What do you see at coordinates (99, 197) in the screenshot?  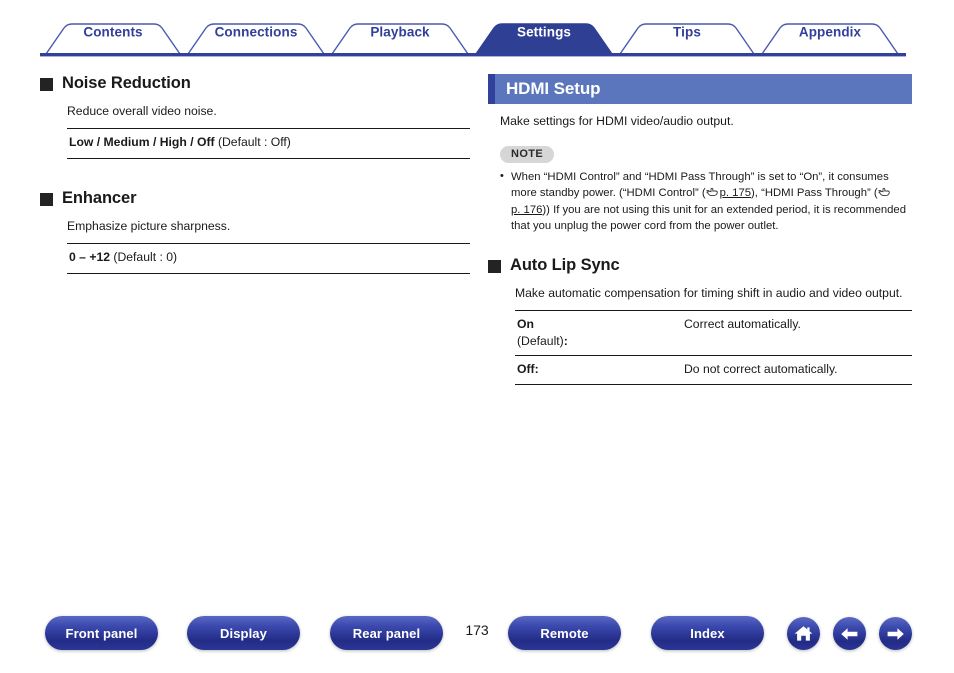 I see `section-title: Enhancer` at bounding box center [99, 197].